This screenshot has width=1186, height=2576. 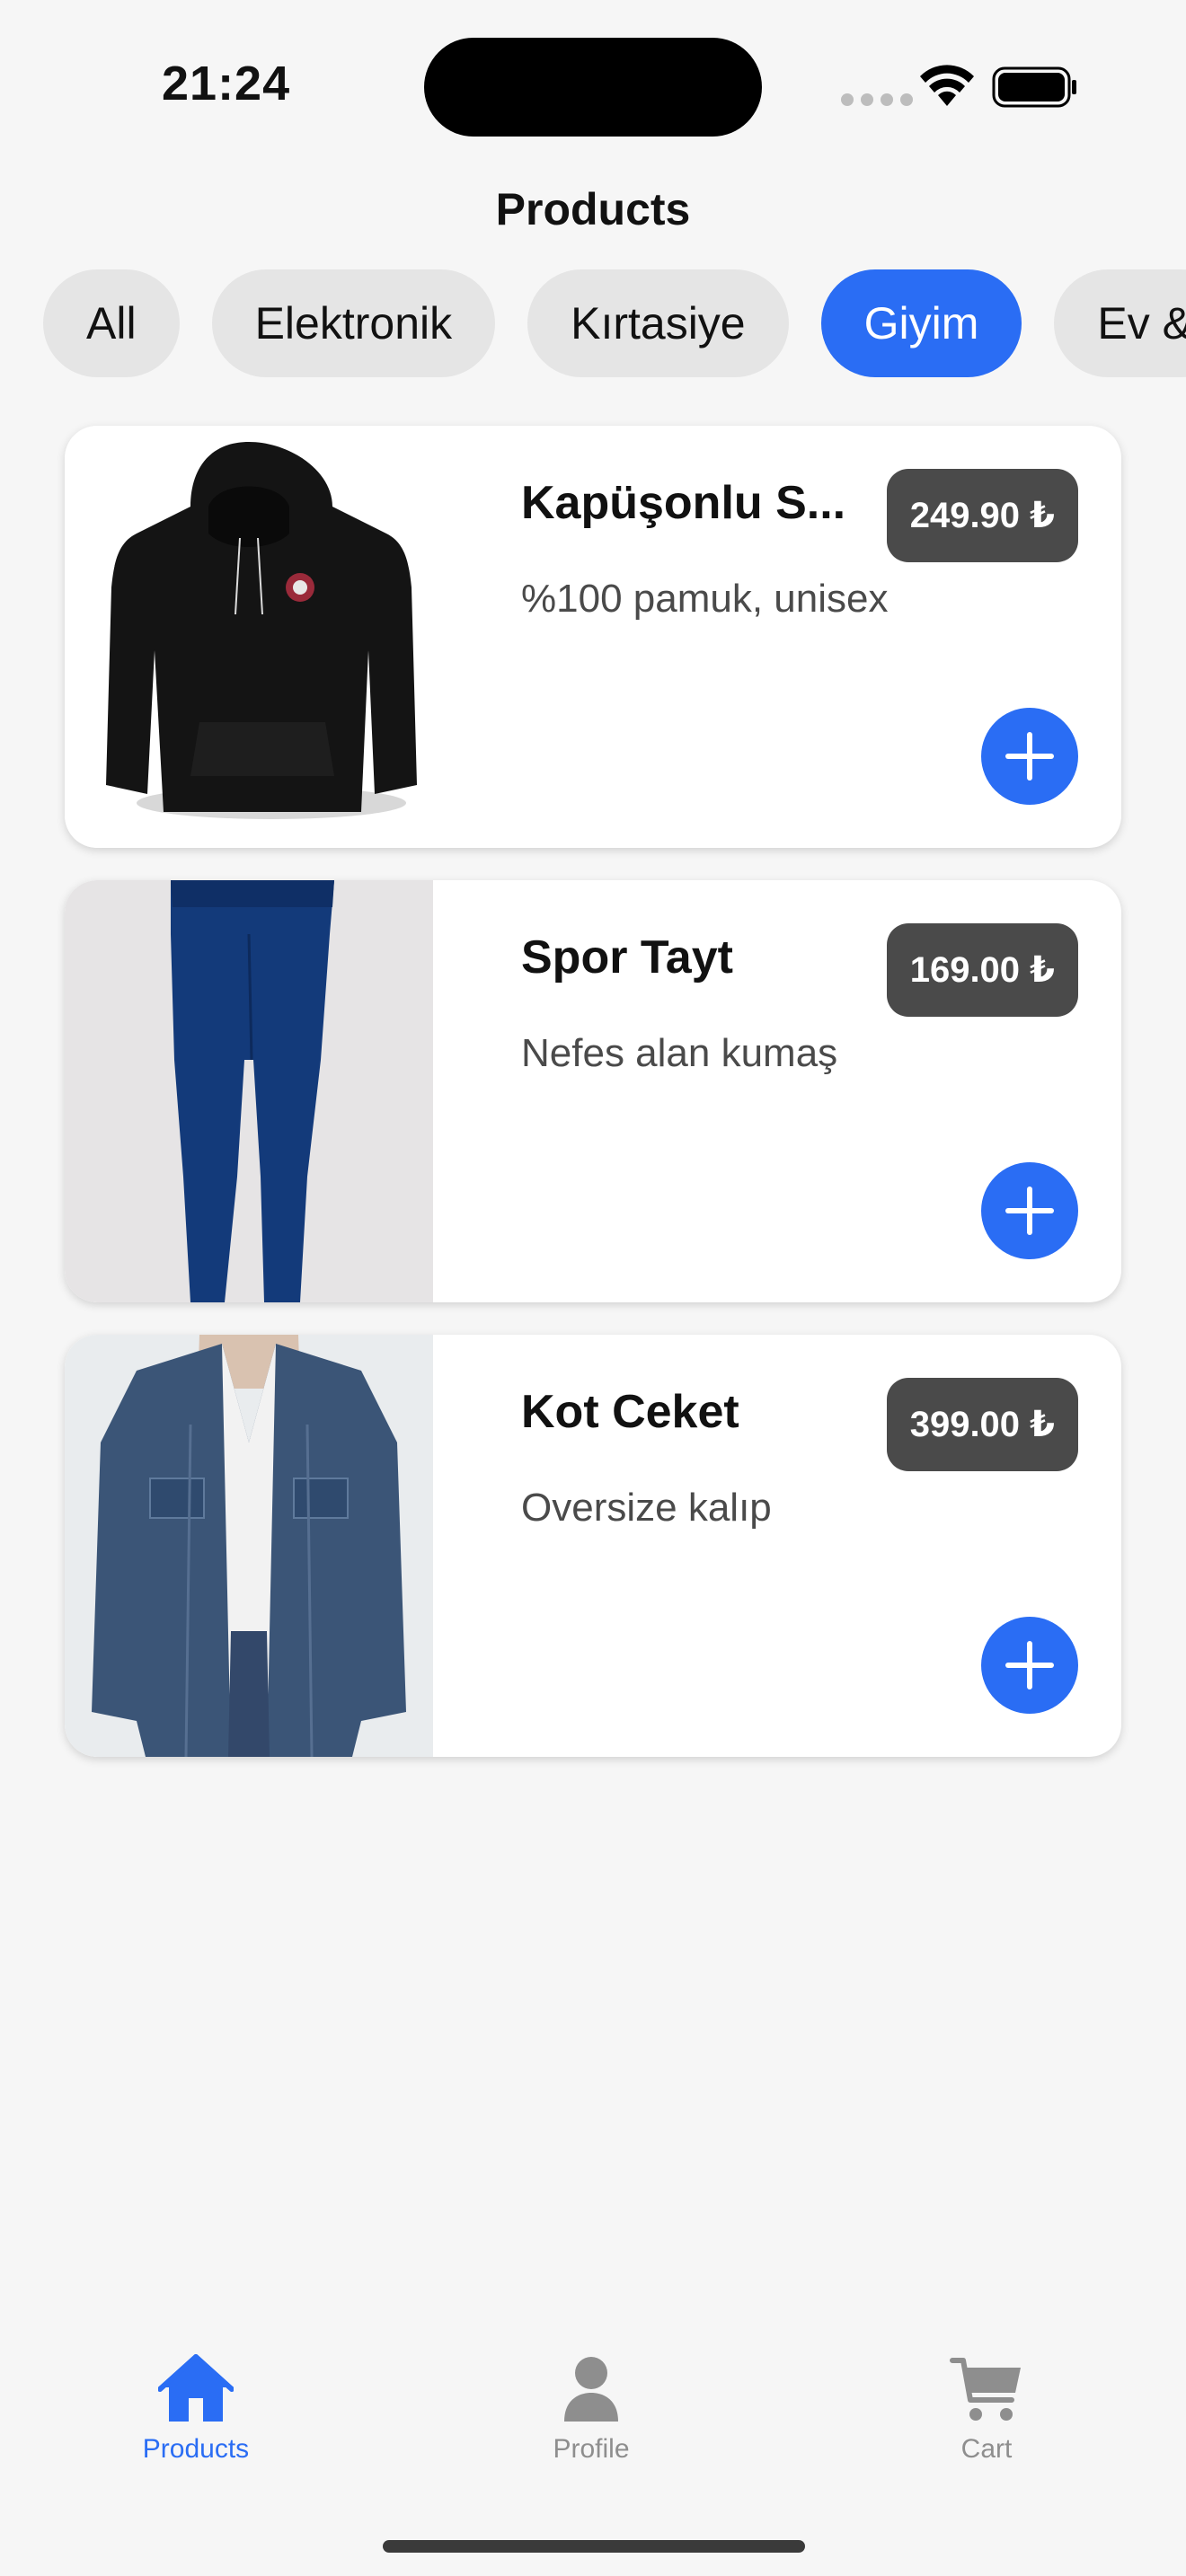 I want to click on tab-profile: Profile, so click(x=591, y=2409).